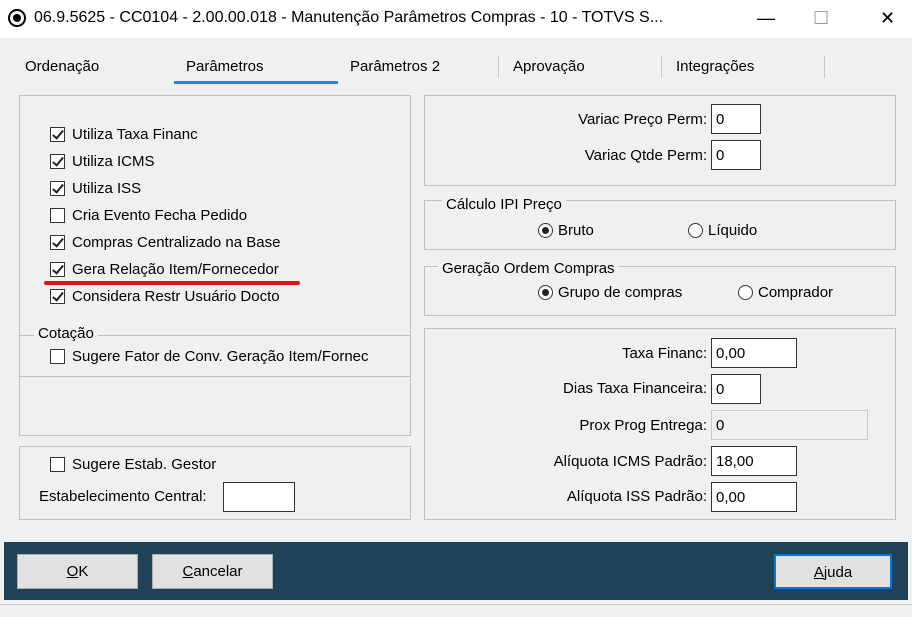  Describe the element at coordinates (176, 242) in the screenshot. I see `checkbox-label: Compras Centralizado na Base` at that location.